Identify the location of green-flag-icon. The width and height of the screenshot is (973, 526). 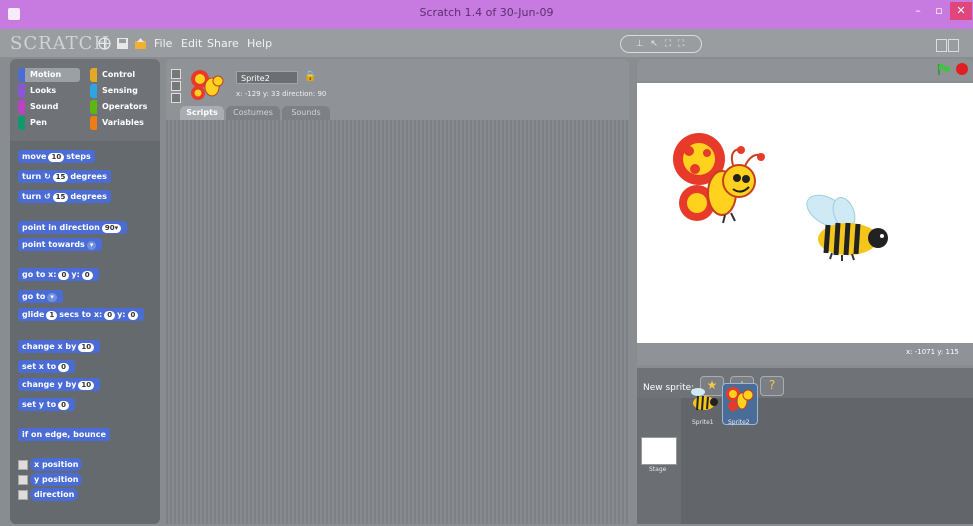
(944, 69).